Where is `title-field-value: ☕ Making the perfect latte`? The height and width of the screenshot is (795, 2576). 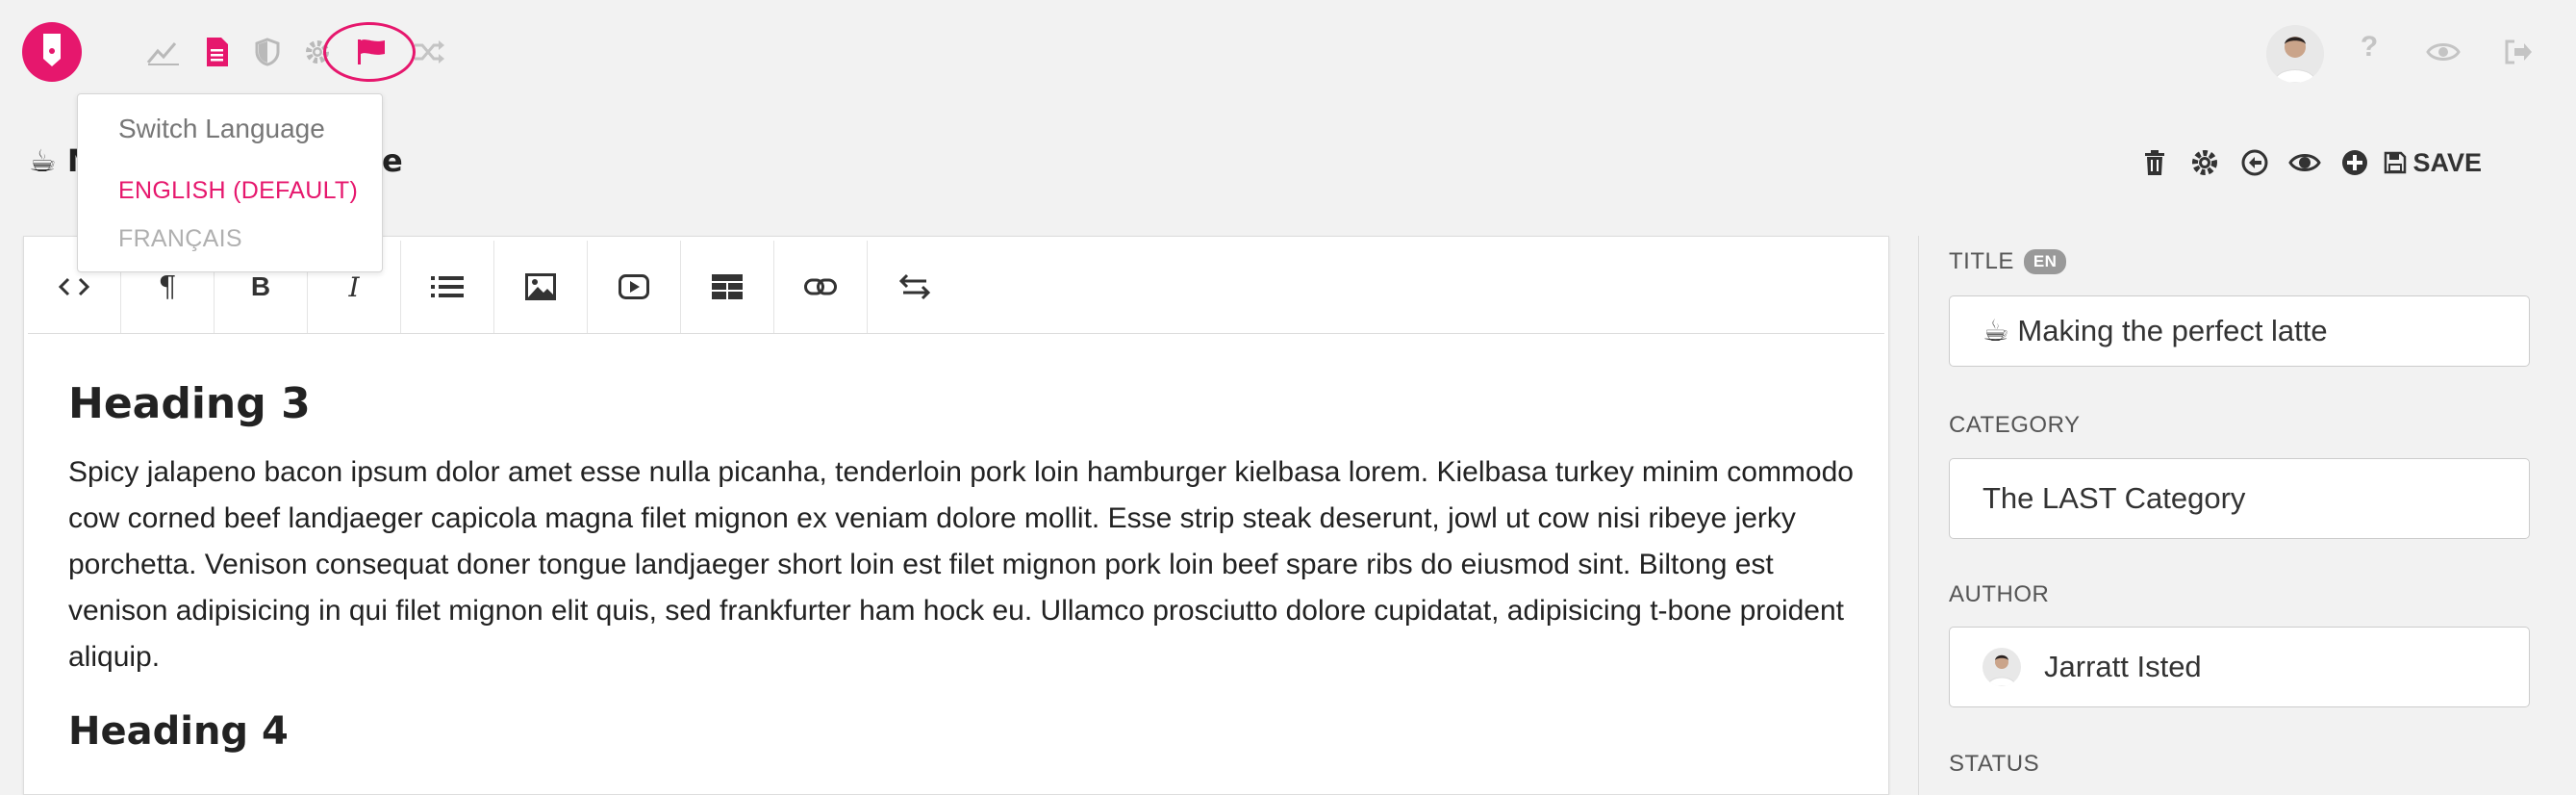
title-field-value: ☕ Making the perfect latte is located at coordinates (2156, 330).